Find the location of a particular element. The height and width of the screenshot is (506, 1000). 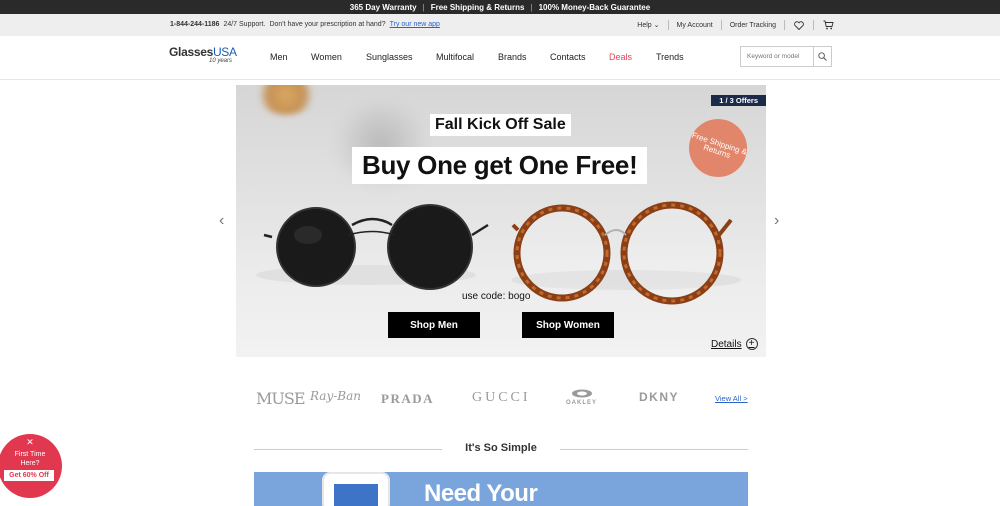

guarantee-text: 100% Money-Back Guarantee is located at coordinates (594, 7).